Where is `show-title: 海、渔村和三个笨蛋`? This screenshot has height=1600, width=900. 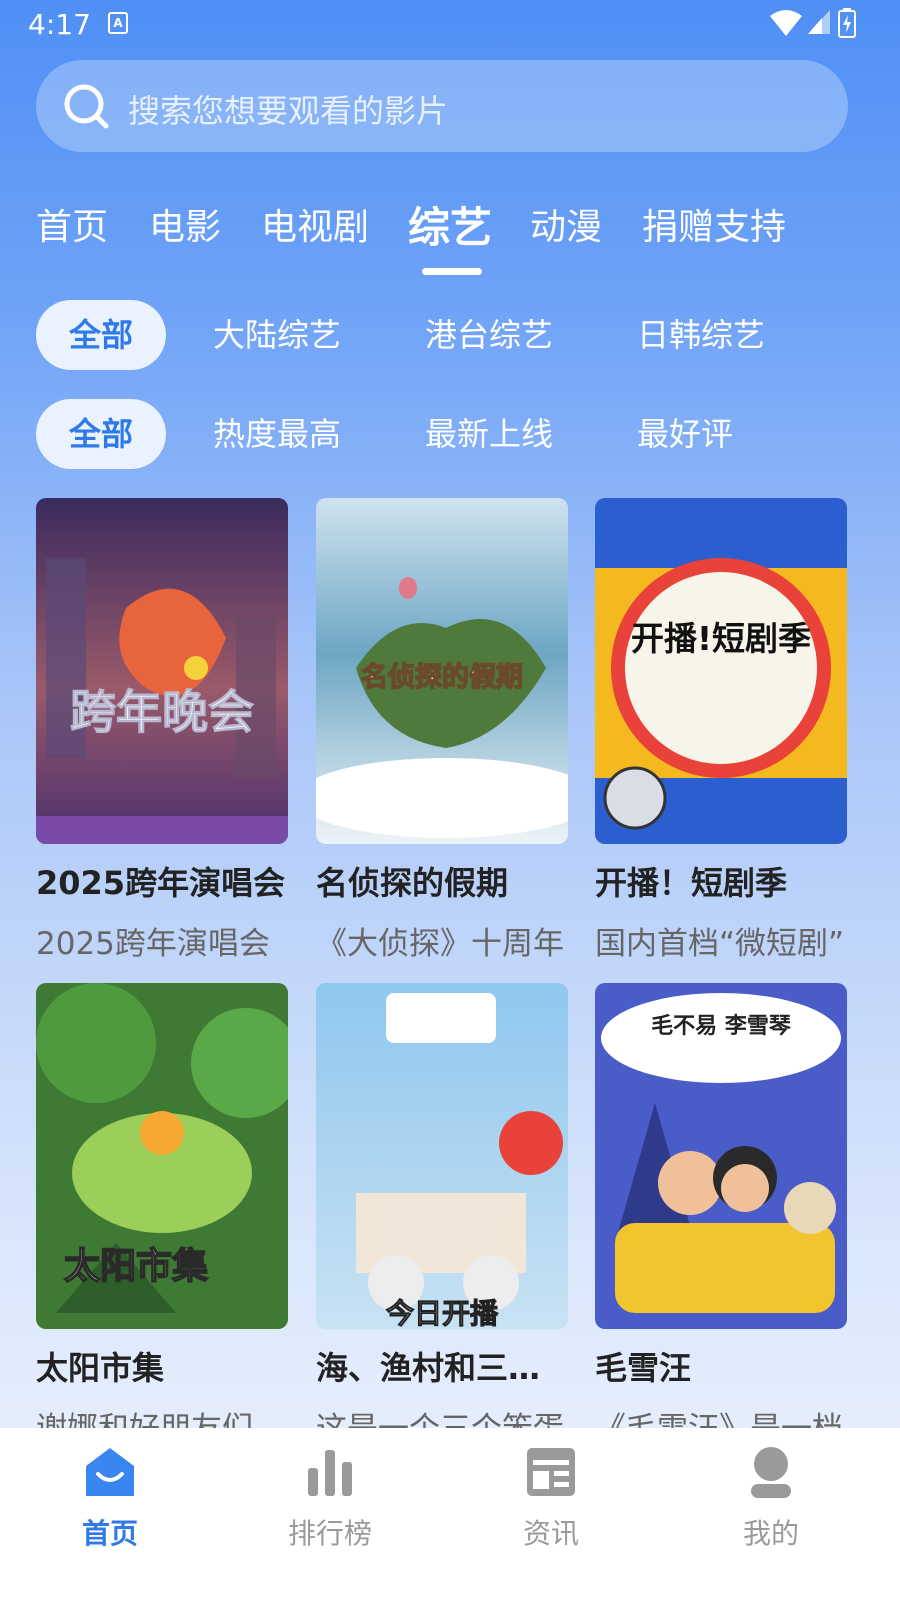
show-title: 海、渔村和三个笨蛋 is located at coordinates (442, 1366).